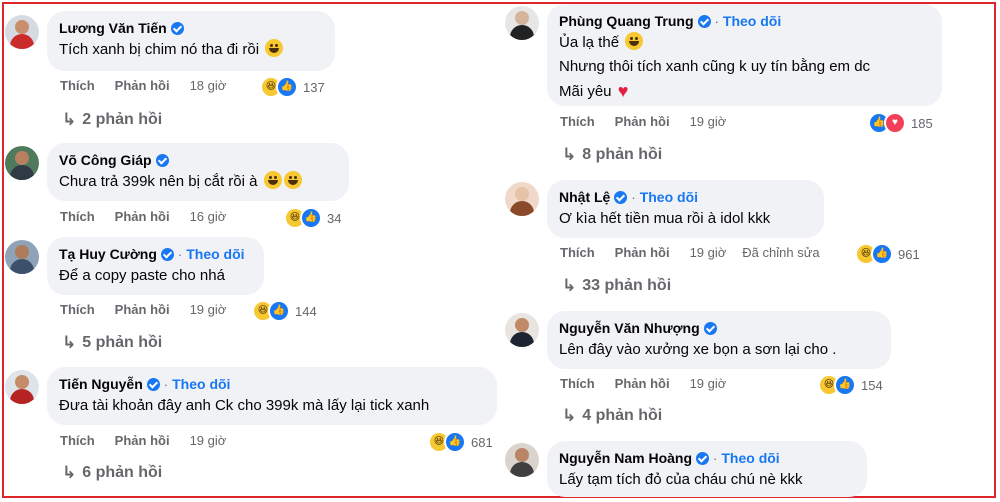  What do you see at coordinates (629, 328) in the screenshot?
I see `commenter-name: Nguyễn Văn Nhượng` at bounding box center [629, 328].